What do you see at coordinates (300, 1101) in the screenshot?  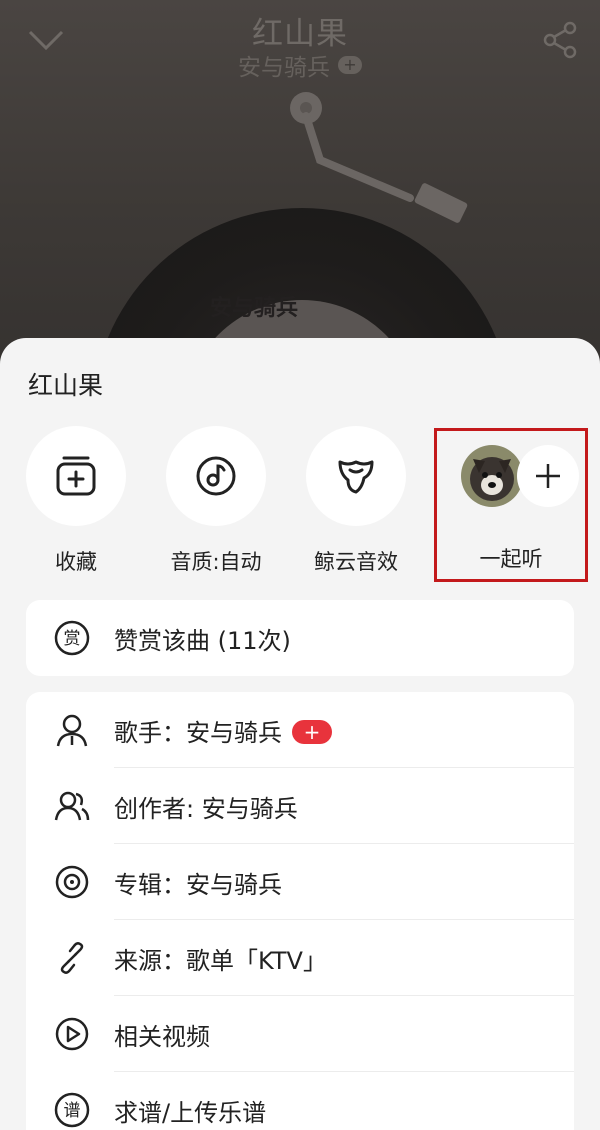 I see `list-item-score: 谱 求谱/上传乐谱` at bounding box center [300, 1101].